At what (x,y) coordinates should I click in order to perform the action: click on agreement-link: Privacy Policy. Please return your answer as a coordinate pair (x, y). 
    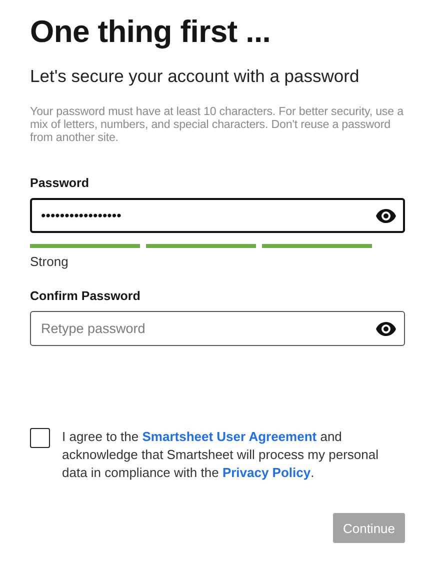
    Looking at the image, I should click on (266, 472).